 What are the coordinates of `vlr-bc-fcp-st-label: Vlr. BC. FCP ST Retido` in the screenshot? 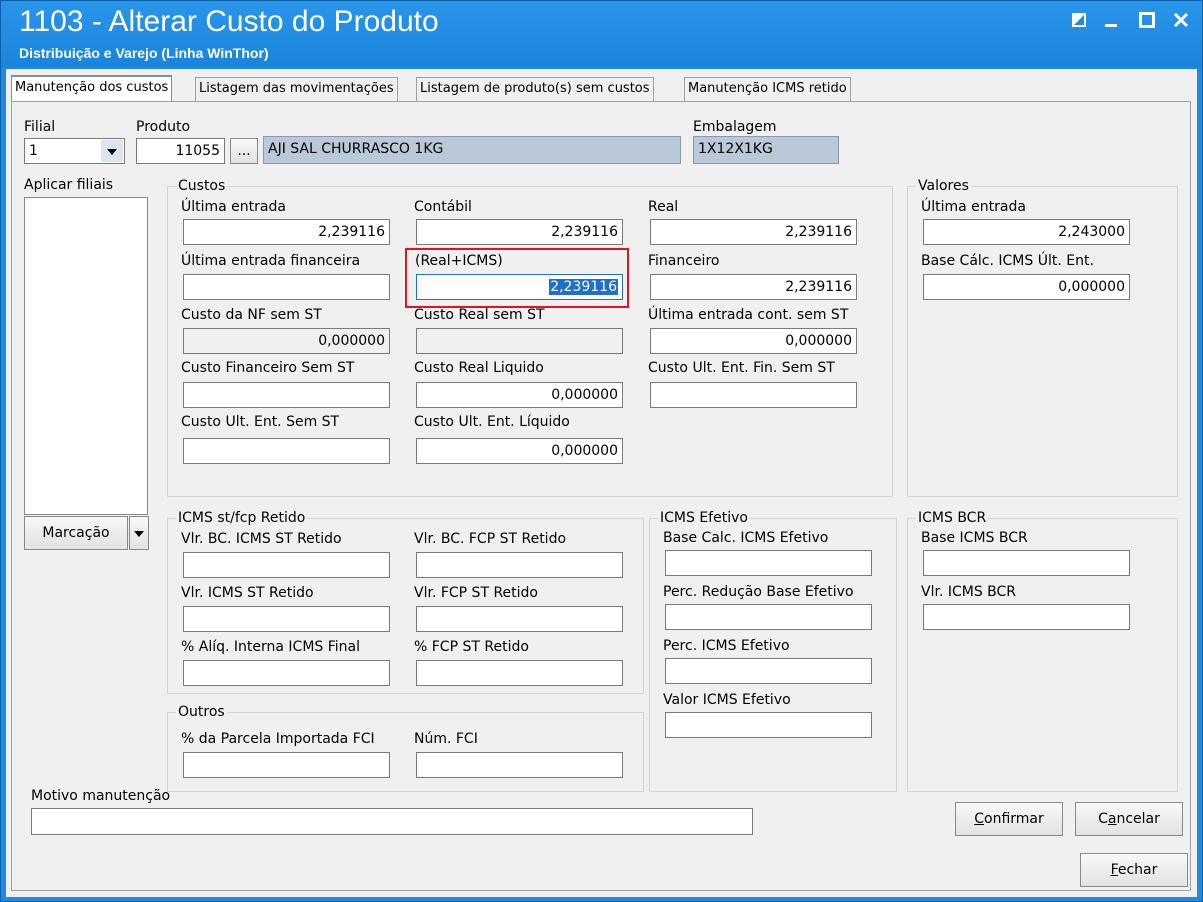 It's located at (490, 539).